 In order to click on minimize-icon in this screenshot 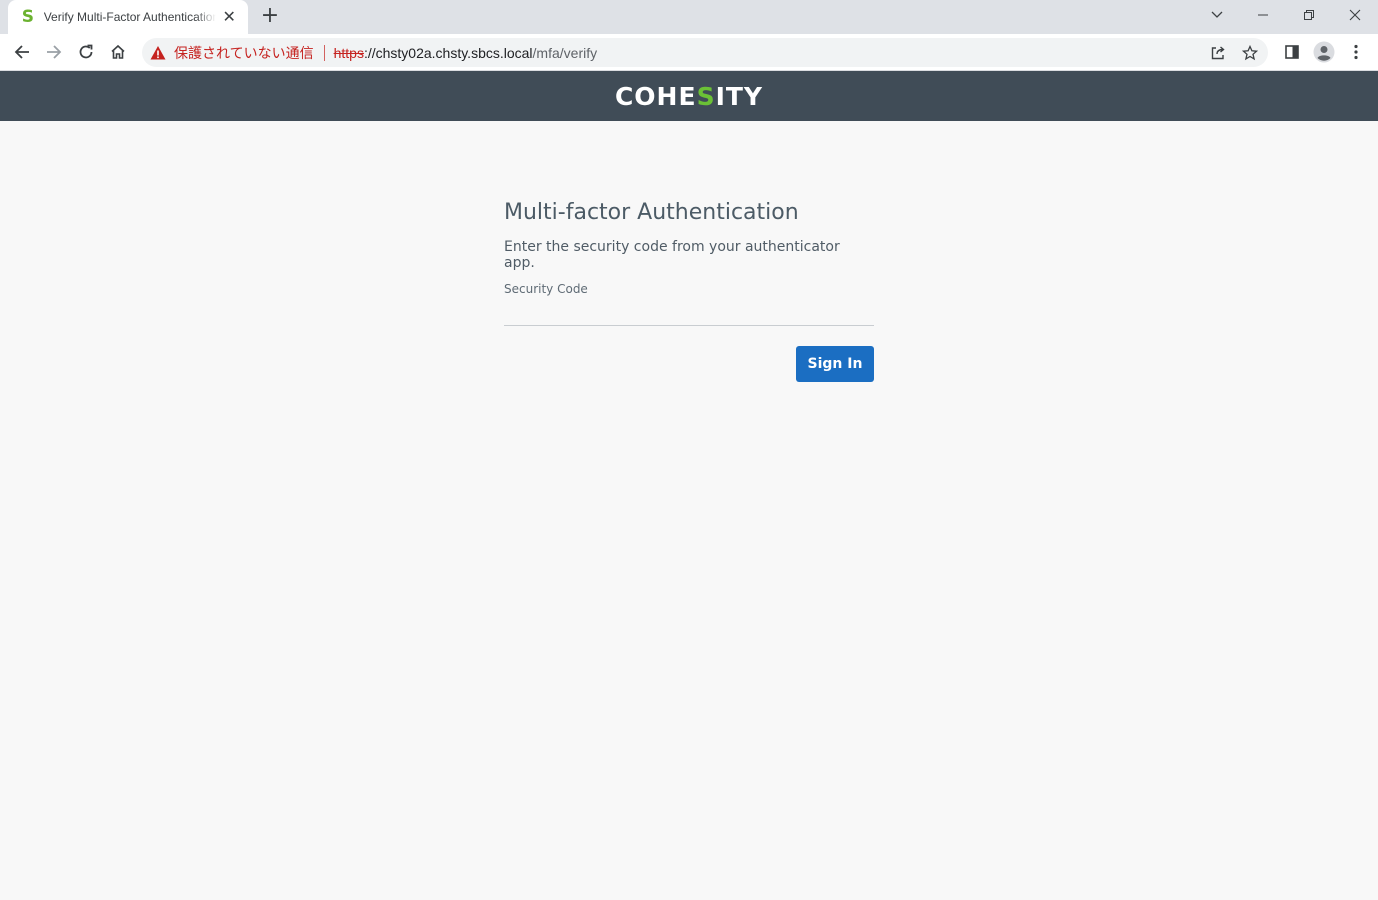, I will do `click(1263, 15)`.